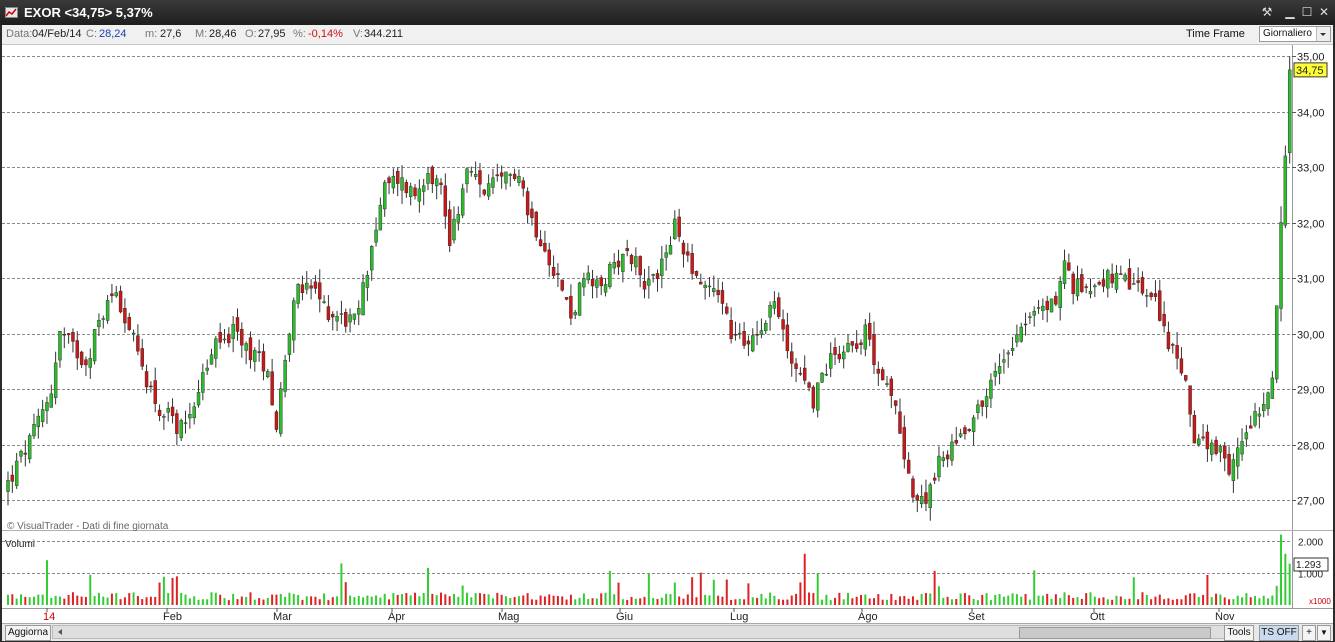 The image size is (1335, 642). I want to click on time-frame-select: Giornaliero, so click(1295, 34).